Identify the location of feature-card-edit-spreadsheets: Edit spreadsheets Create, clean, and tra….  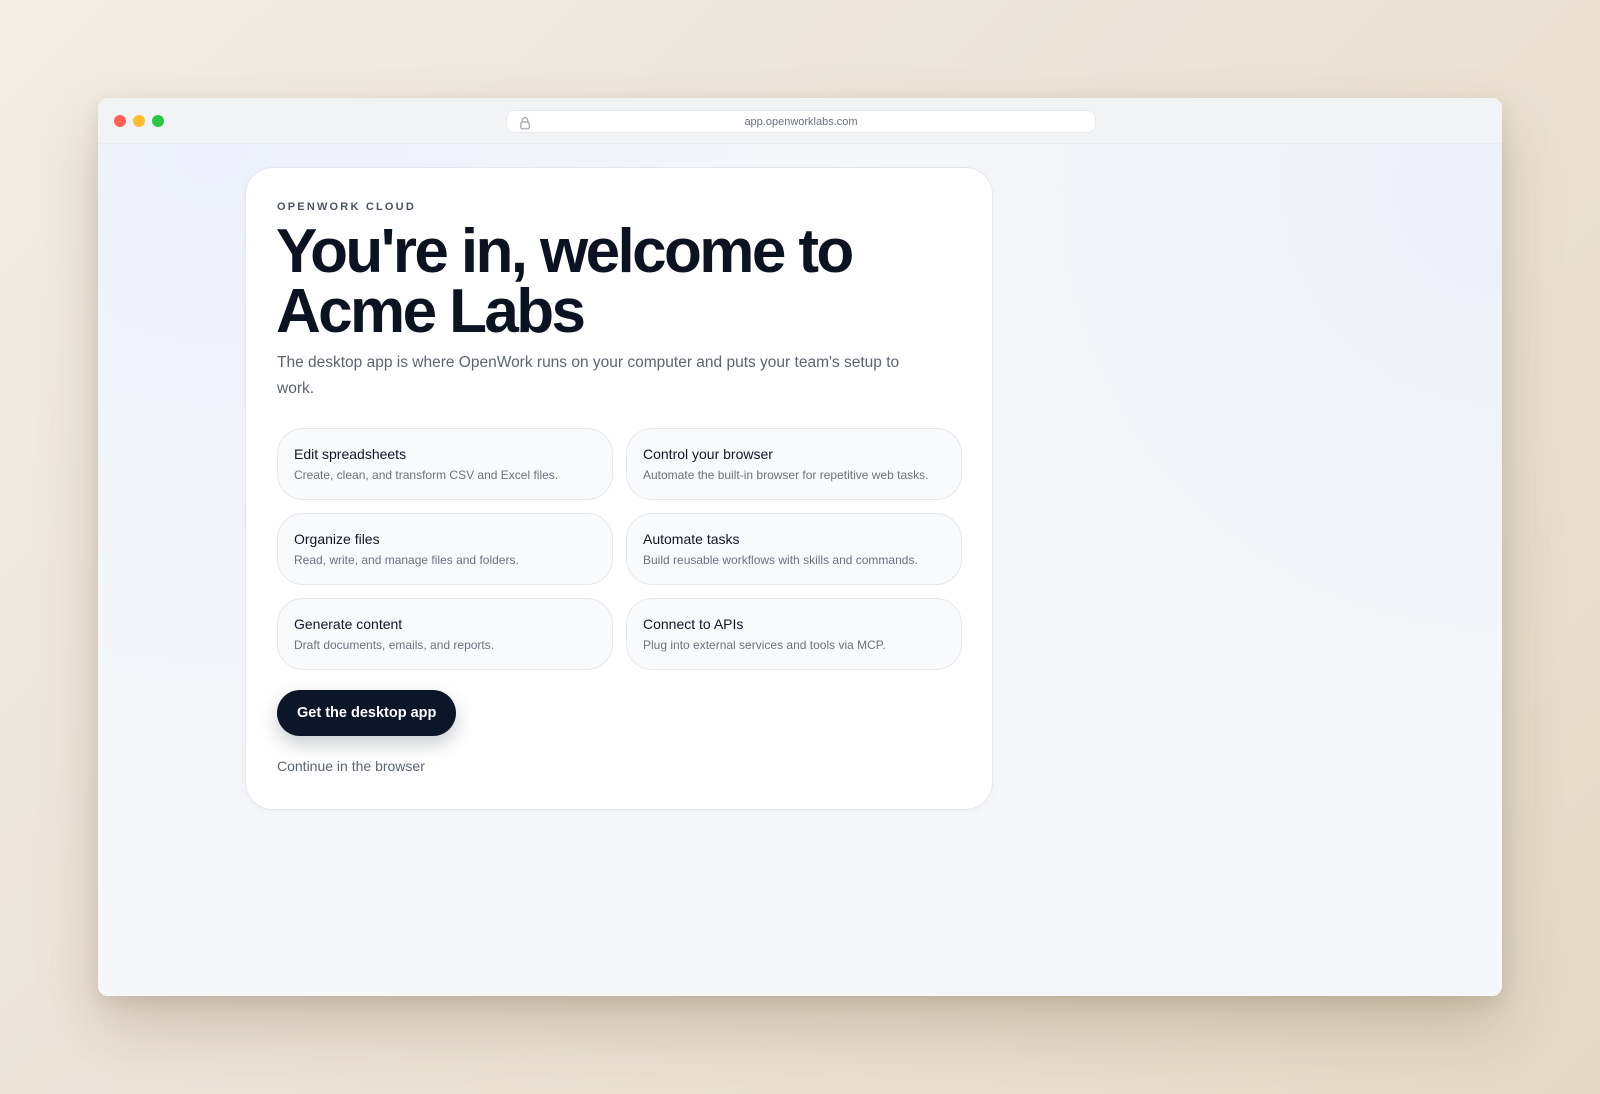
(445, 464).